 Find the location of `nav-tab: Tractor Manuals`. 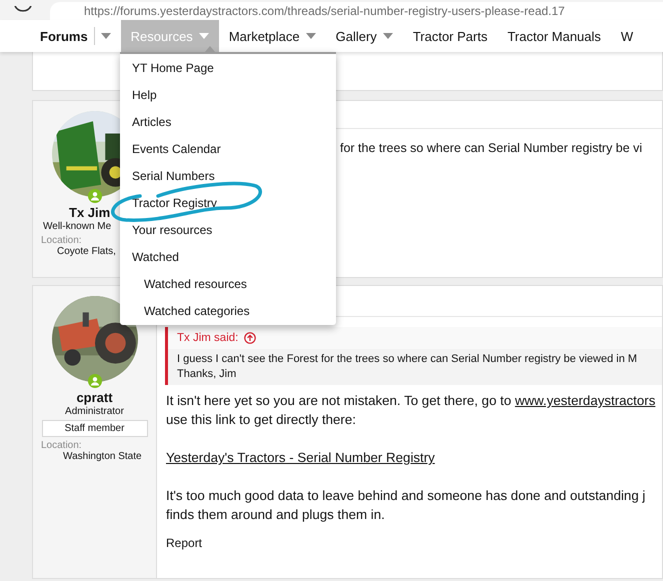

nav-tab: Tractor Manuals is located at coordinates (554, 36).